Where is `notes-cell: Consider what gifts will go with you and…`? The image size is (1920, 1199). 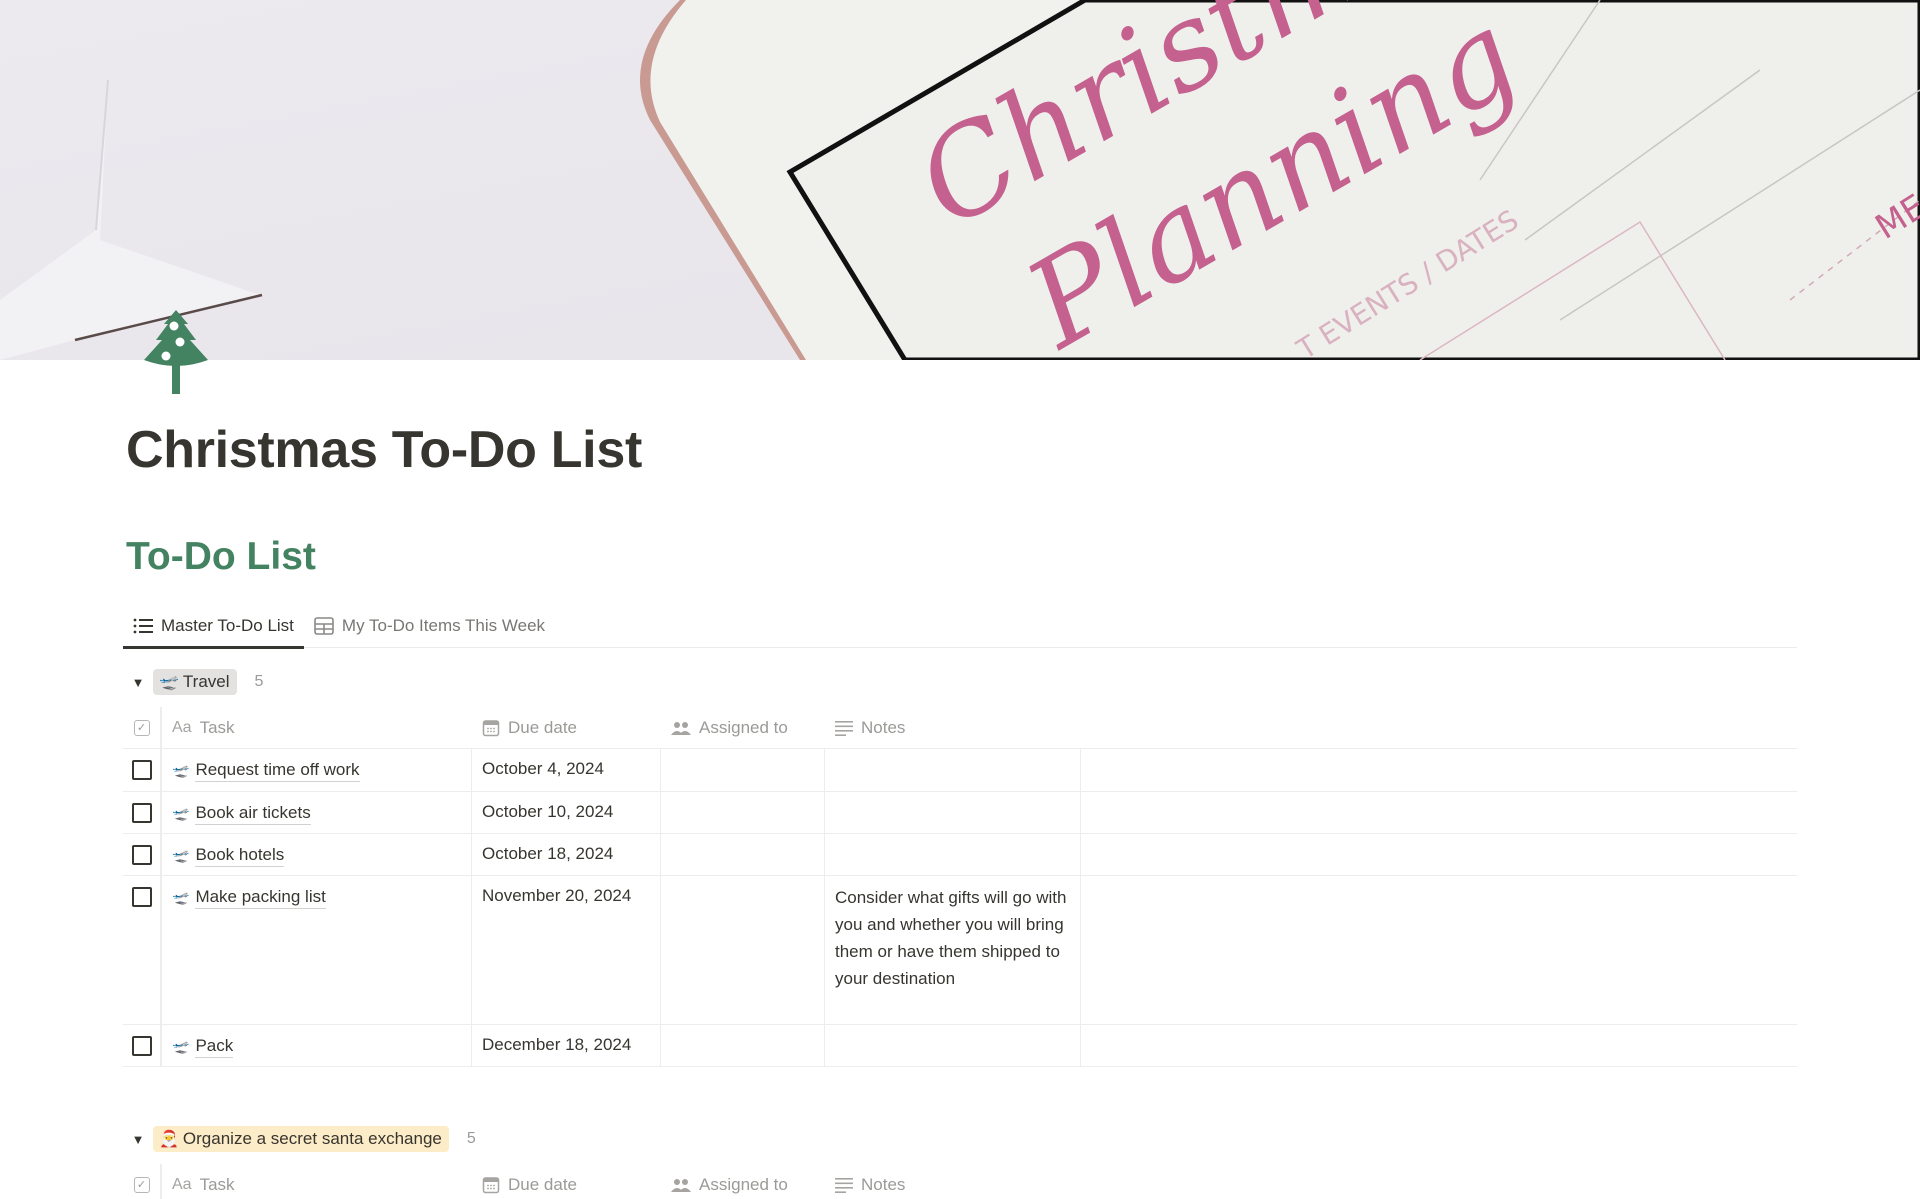 notes-cell: Consider what gifts will go with you and… is located at coordinates (953, 950).